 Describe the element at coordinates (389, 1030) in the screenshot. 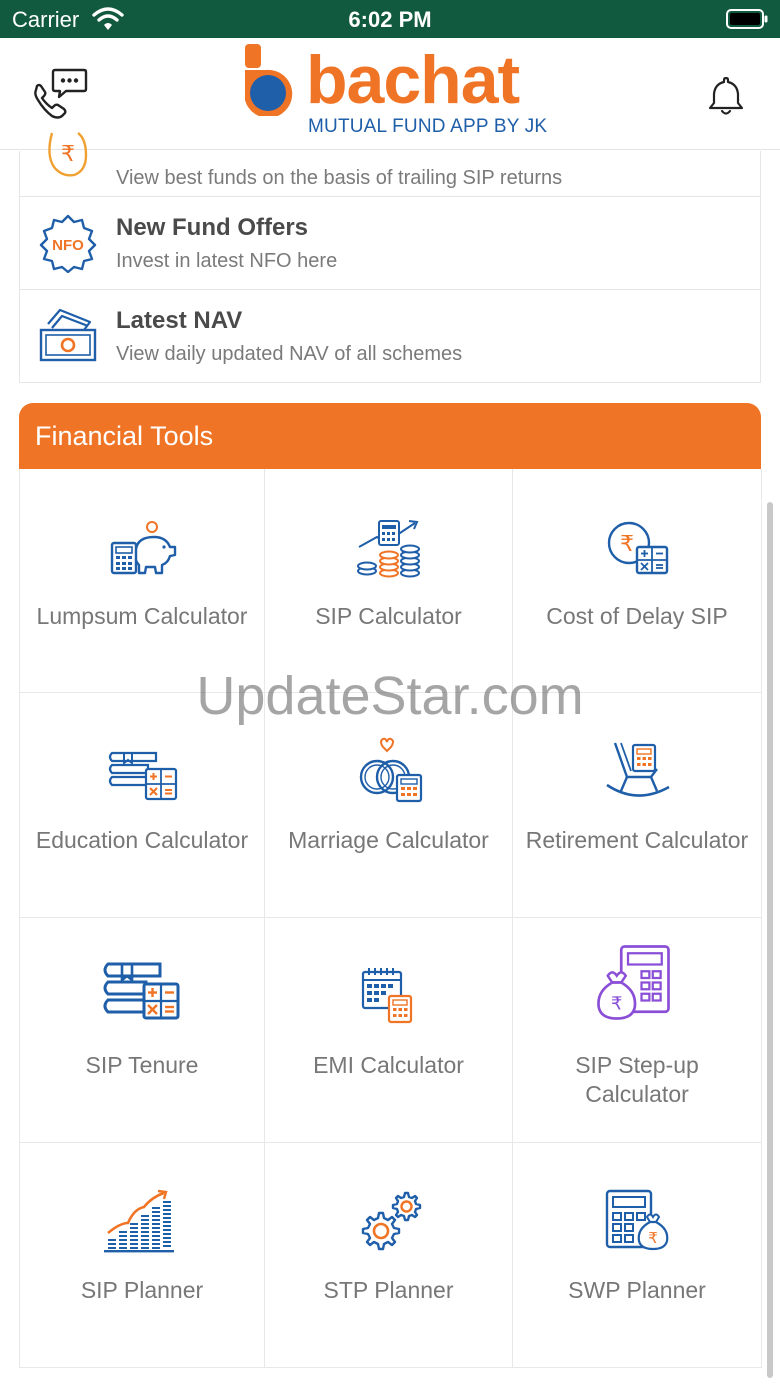

I see `tool-emi-calculator: EMI Calculator` at that location.